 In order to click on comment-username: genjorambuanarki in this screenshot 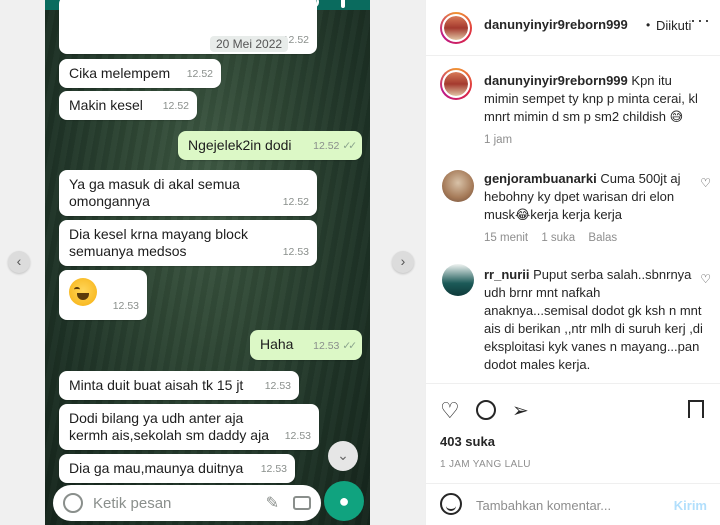, I will do `click(540, 178)`.